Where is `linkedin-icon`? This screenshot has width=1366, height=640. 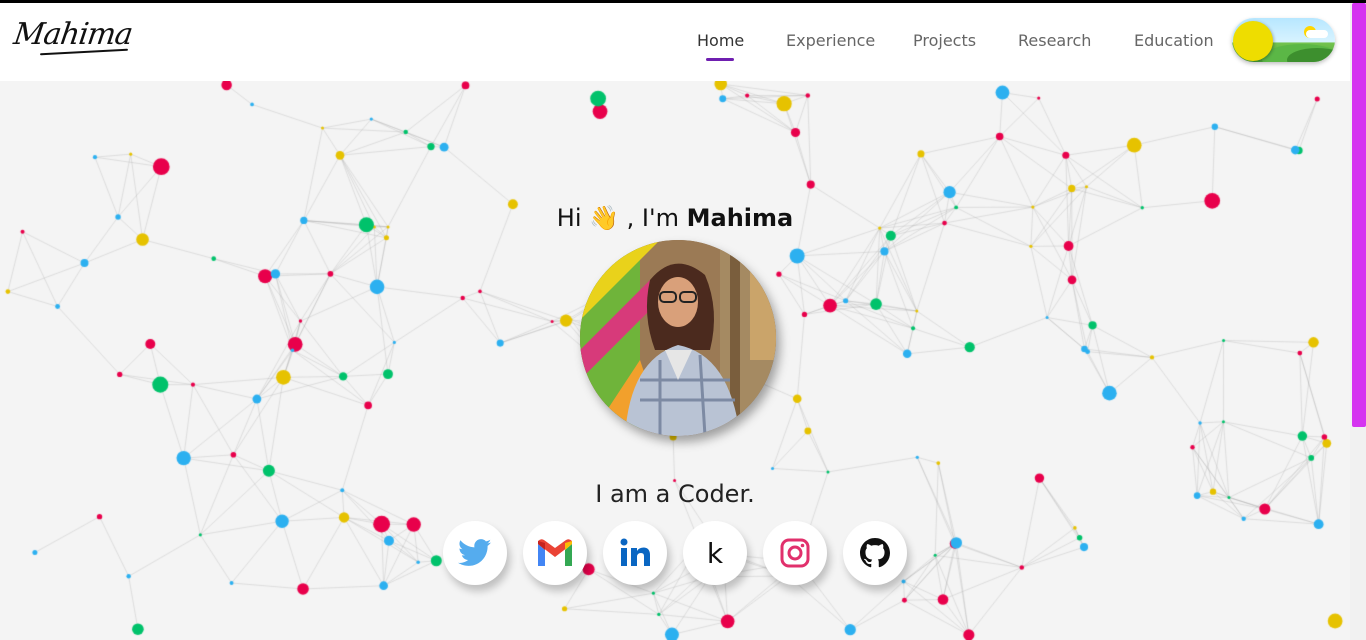 linkedin-icon is located at coordinates (635, 552).